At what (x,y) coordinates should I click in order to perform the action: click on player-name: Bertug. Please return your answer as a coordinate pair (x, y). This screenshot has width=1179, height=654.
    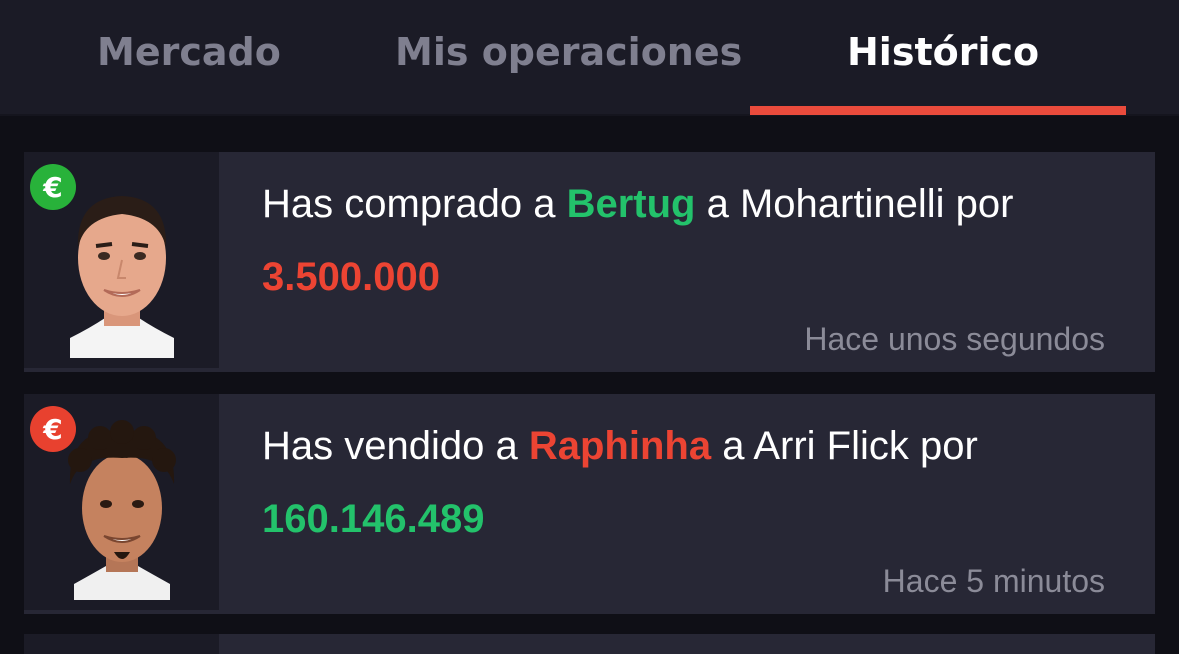
    Looking at the image, I should click on (631, 204).